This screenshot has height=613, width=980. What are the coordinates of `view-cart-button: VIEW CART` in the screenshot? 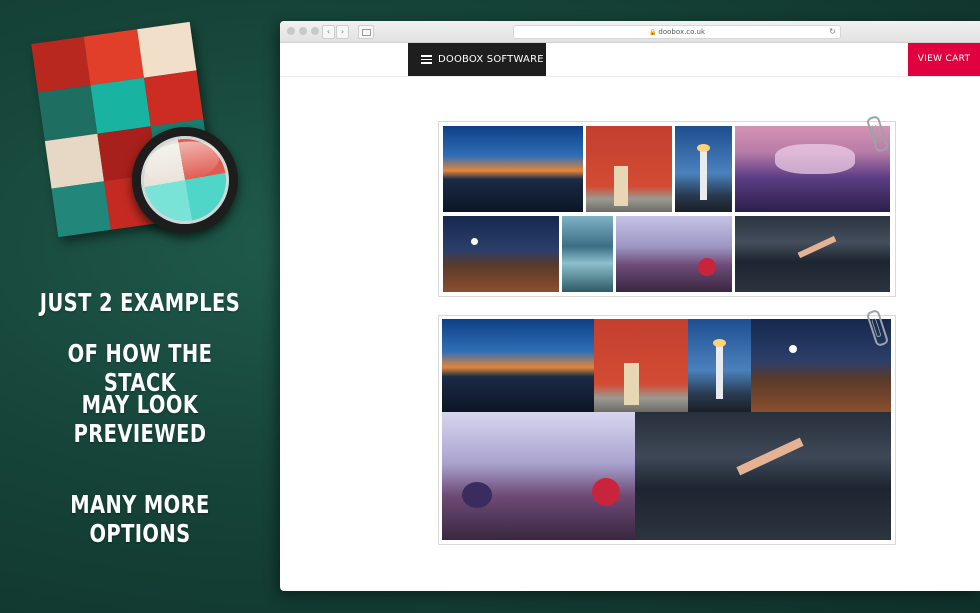 It's located at (944, 59).